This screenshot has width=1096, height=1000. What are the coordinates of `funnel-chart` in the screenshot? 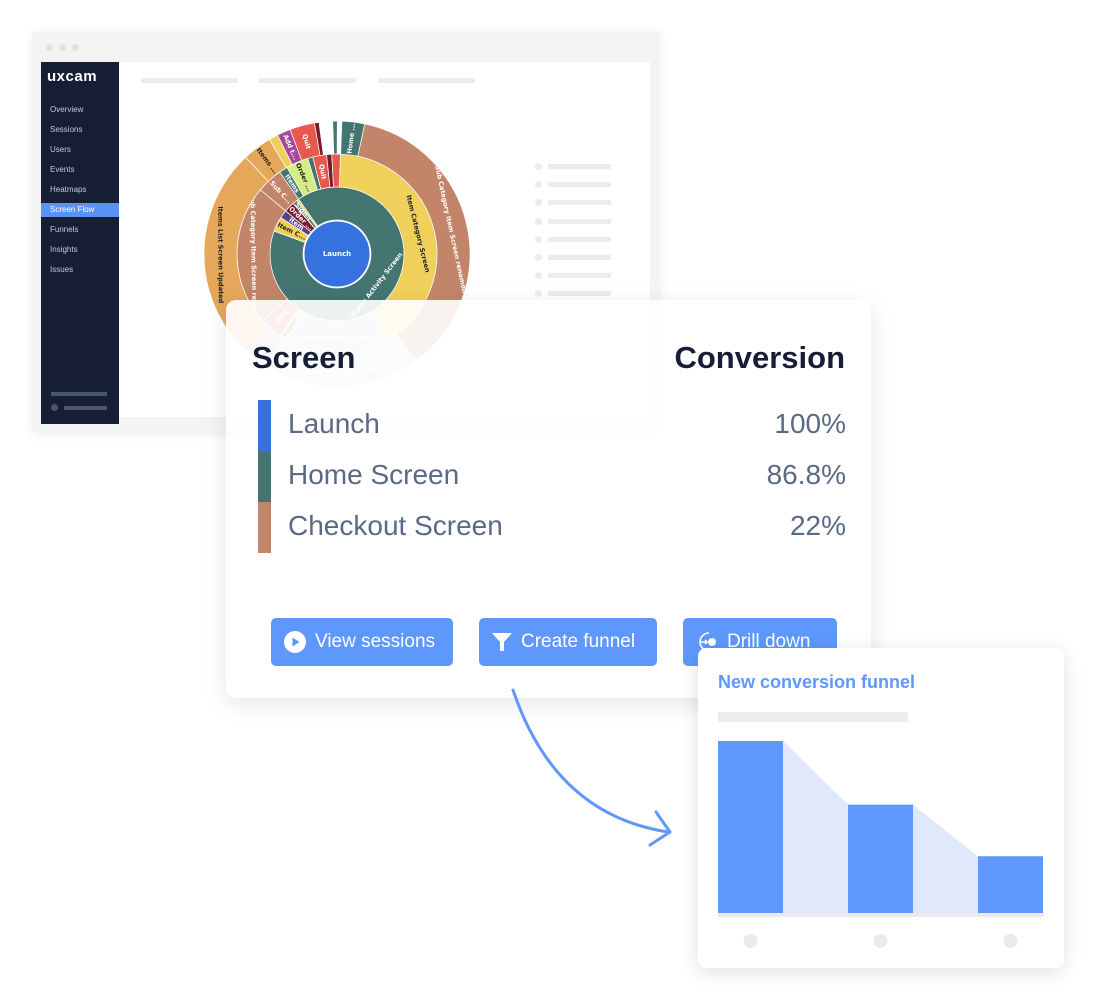 It's located at (881, 844).